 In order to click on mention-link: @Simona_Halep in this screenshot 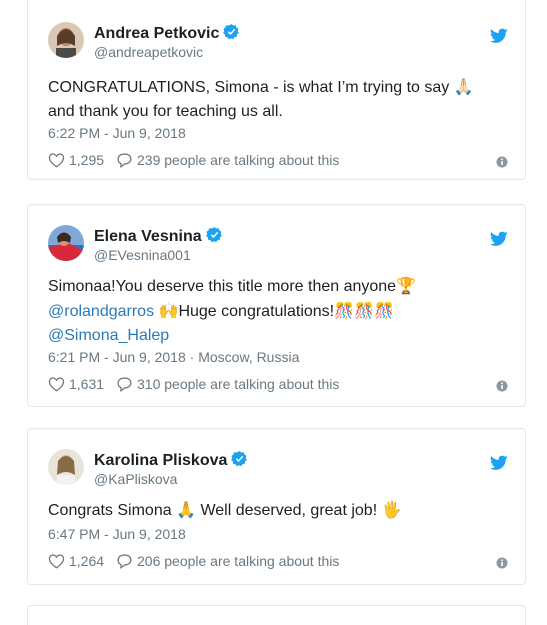, I will do `click(108, 335)`.